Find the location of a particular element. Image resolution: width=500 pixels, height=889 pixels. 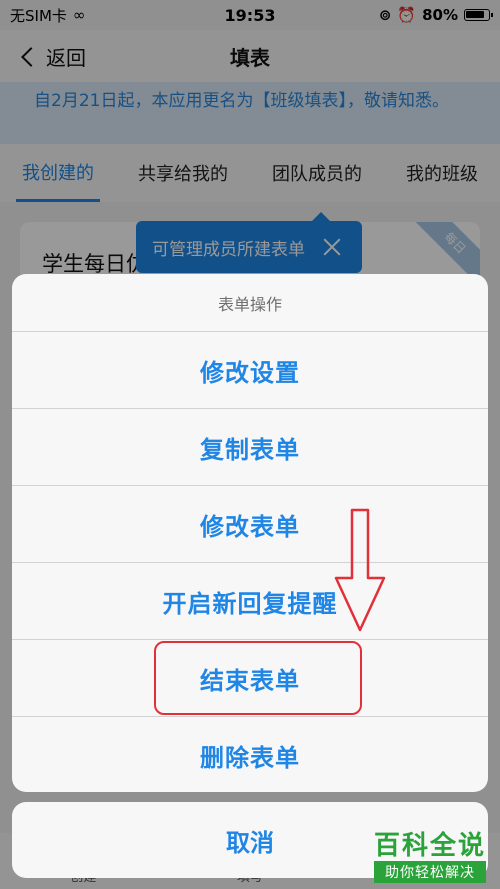

edit-form-button: 修改表单 is located at coordinates (250, 524).